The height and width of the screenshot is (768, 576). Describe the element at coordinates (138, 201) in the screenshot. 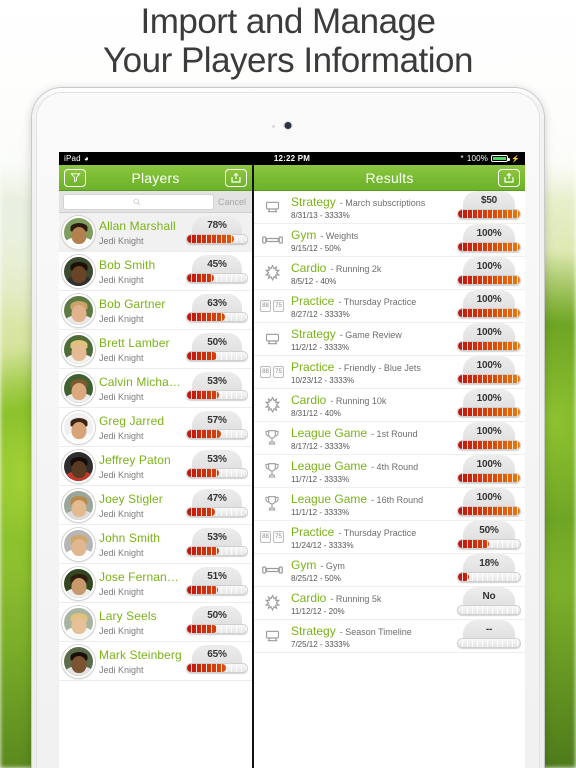

I see `search-input` at that location.